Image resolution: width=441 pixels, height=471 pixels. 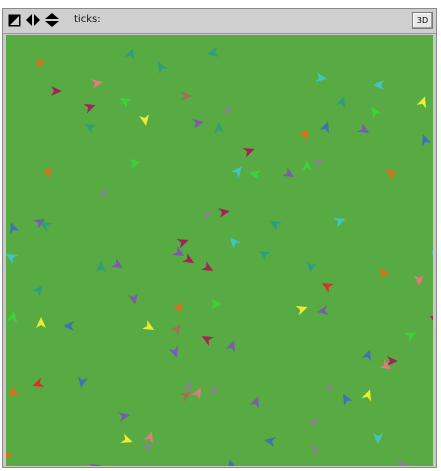 I want to click on up-down-arrows-icon, so click(x=52, y=20).